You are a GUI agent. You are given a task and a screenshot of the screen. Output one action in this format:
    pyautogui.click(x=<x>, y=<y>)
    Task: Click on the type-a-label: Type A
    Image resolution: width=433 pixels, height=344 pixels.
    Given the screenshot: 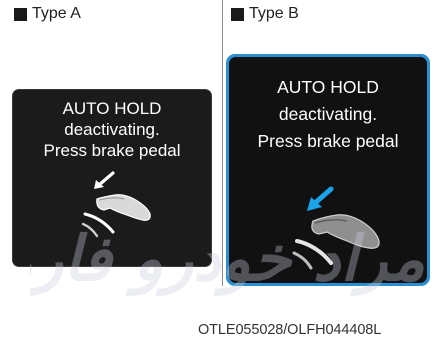 What is the action you would take?
    pyautogui.click(x=47, y=14)
    